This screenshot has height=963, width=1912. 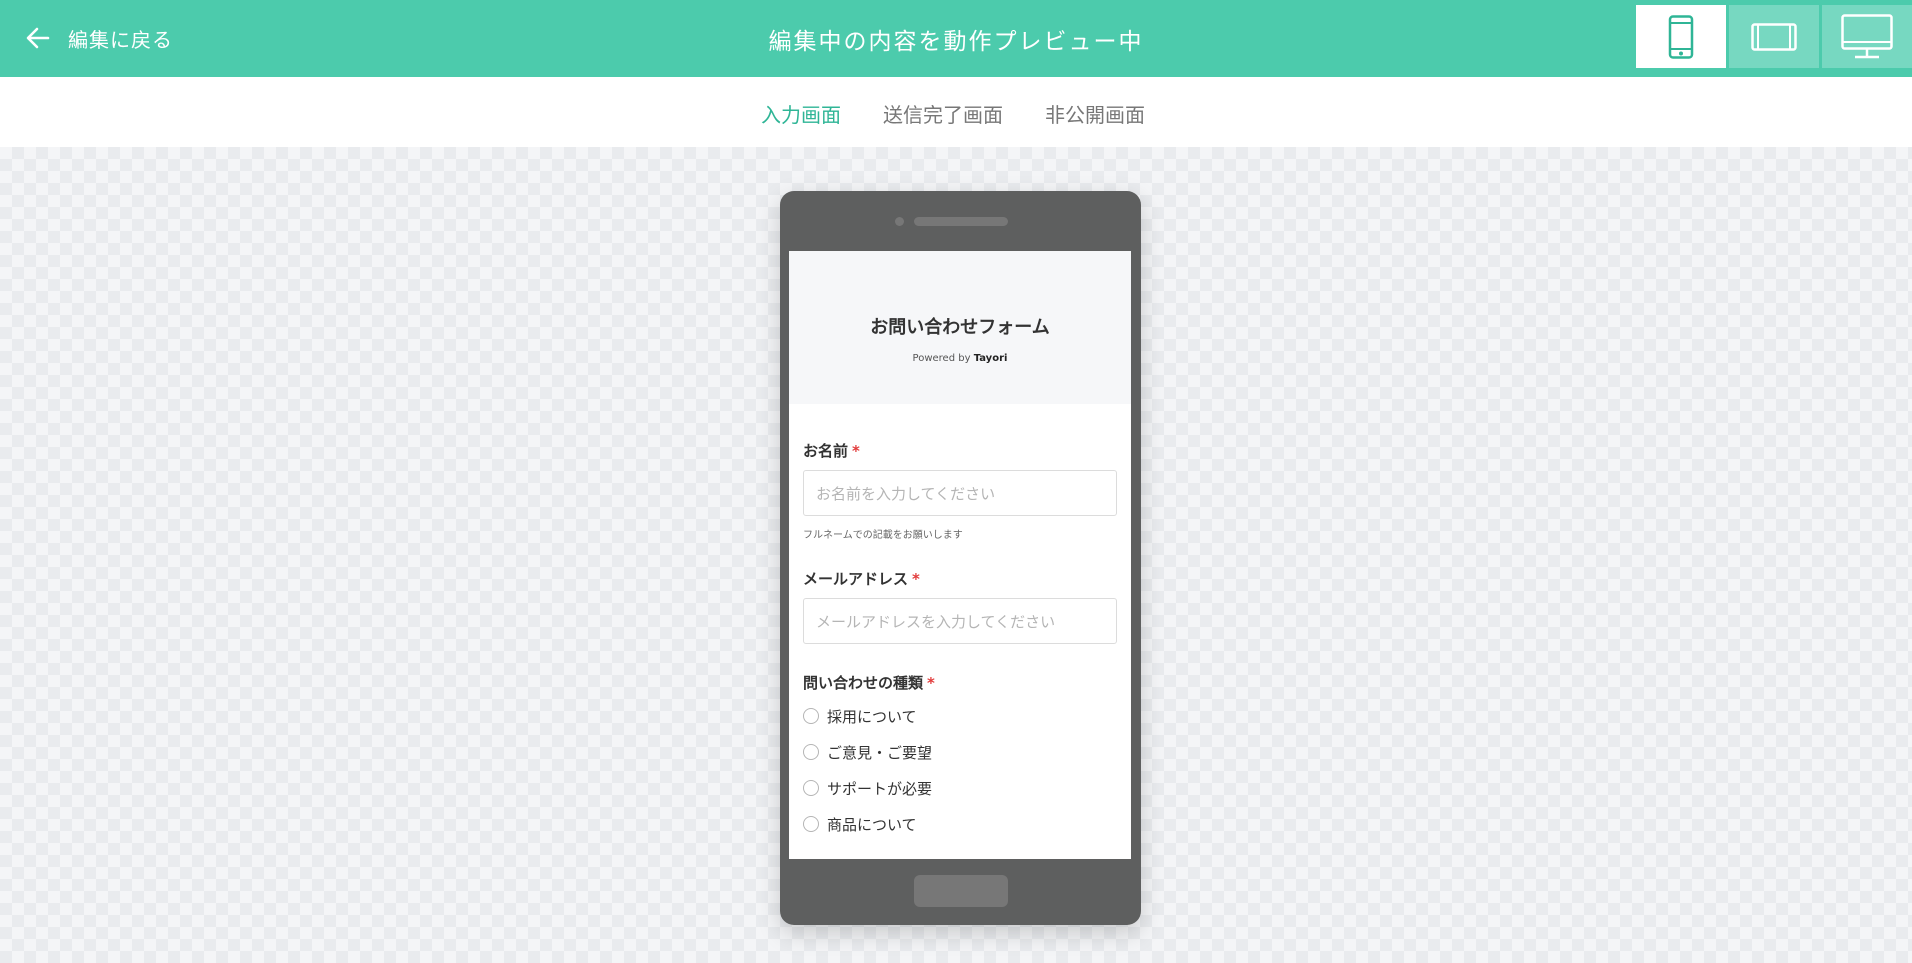 I want to click on email-field-label: メールアドレス *, so click(x=960, y=578).